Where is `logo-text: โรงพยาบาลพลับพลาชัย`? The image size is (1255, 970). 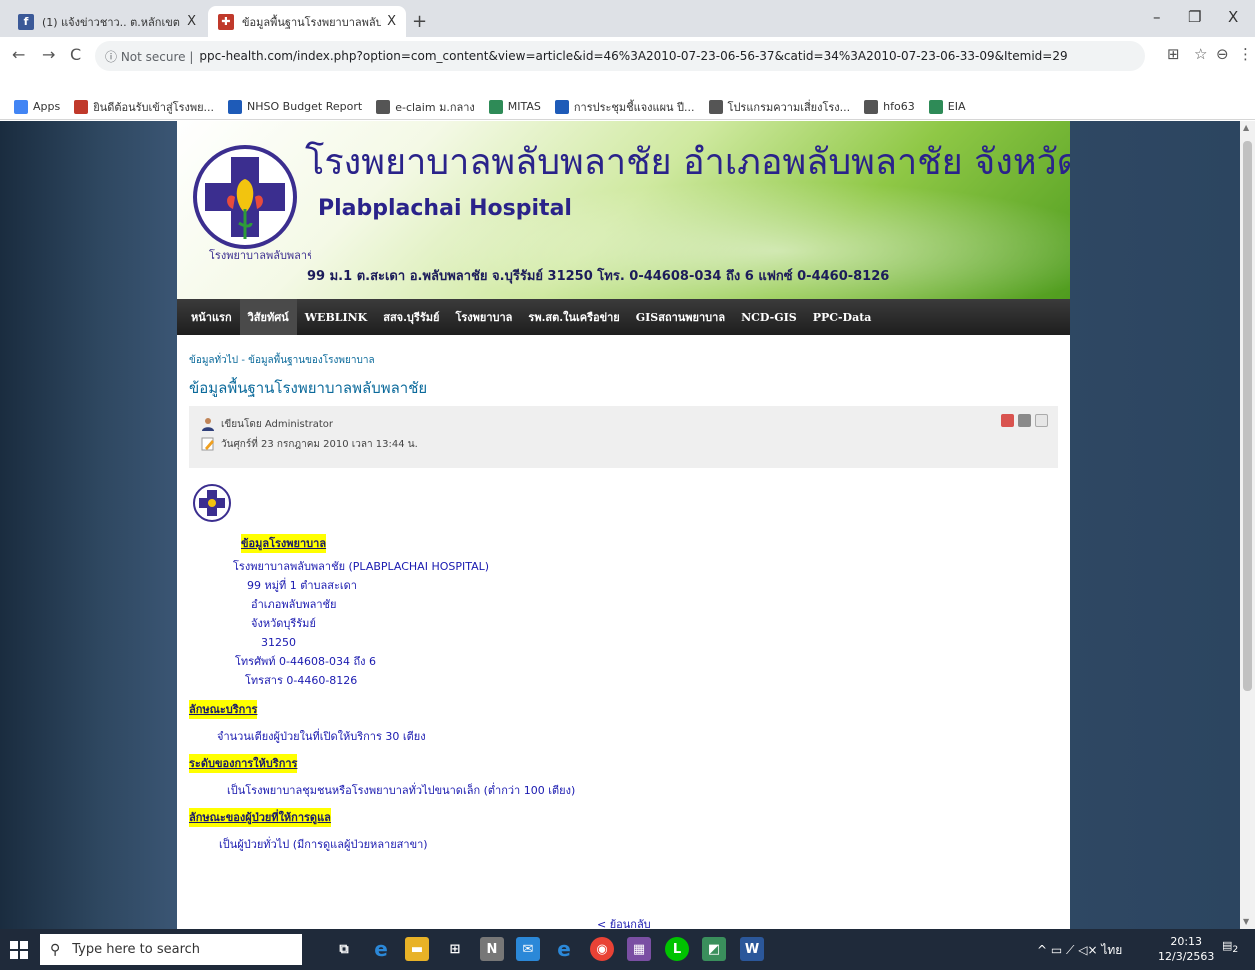 logo-text: โรงพยาบาลพลับพลาชัย is located at coordinates (260, 255).